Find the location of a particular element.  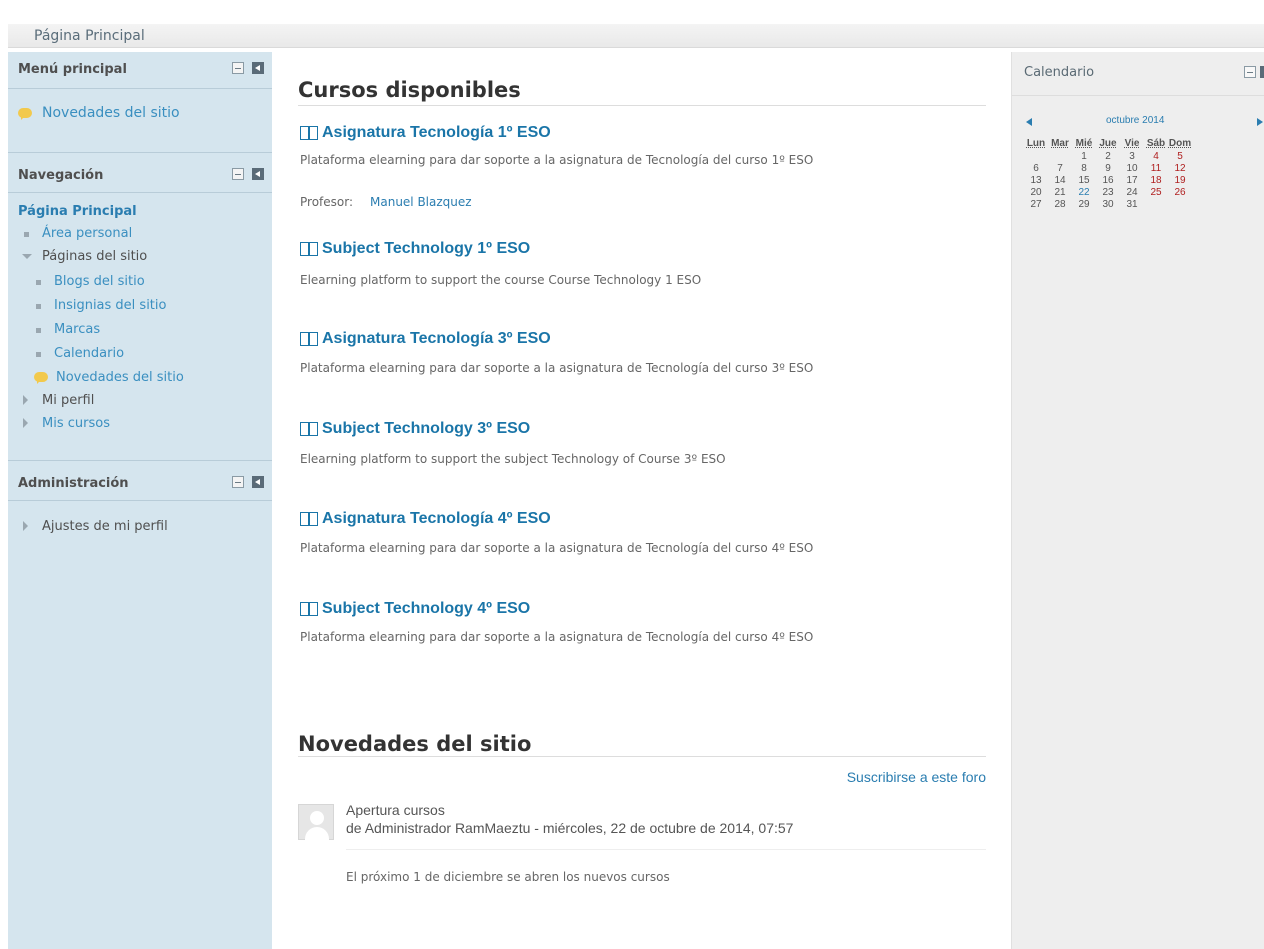

course-title-link: Asignatura Tecnología 4º ESO is located at coordinates (424, 519).